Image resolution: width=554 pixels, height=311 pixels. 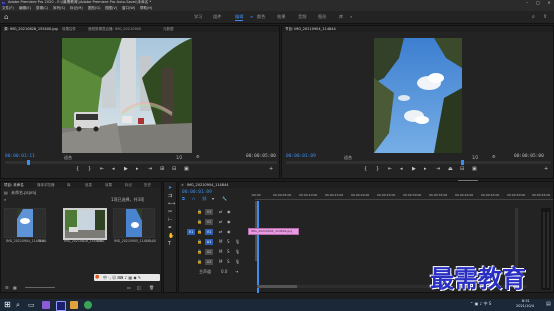 I want to click on step-forward-icon: ▸, so click(x=137, y=169).